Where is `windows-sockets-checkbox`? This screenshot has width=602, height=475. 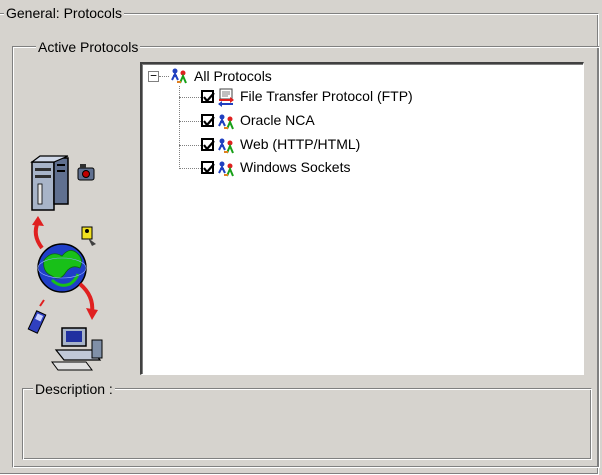 windows-sockets-checkbox is located at coordinates (208, 167).